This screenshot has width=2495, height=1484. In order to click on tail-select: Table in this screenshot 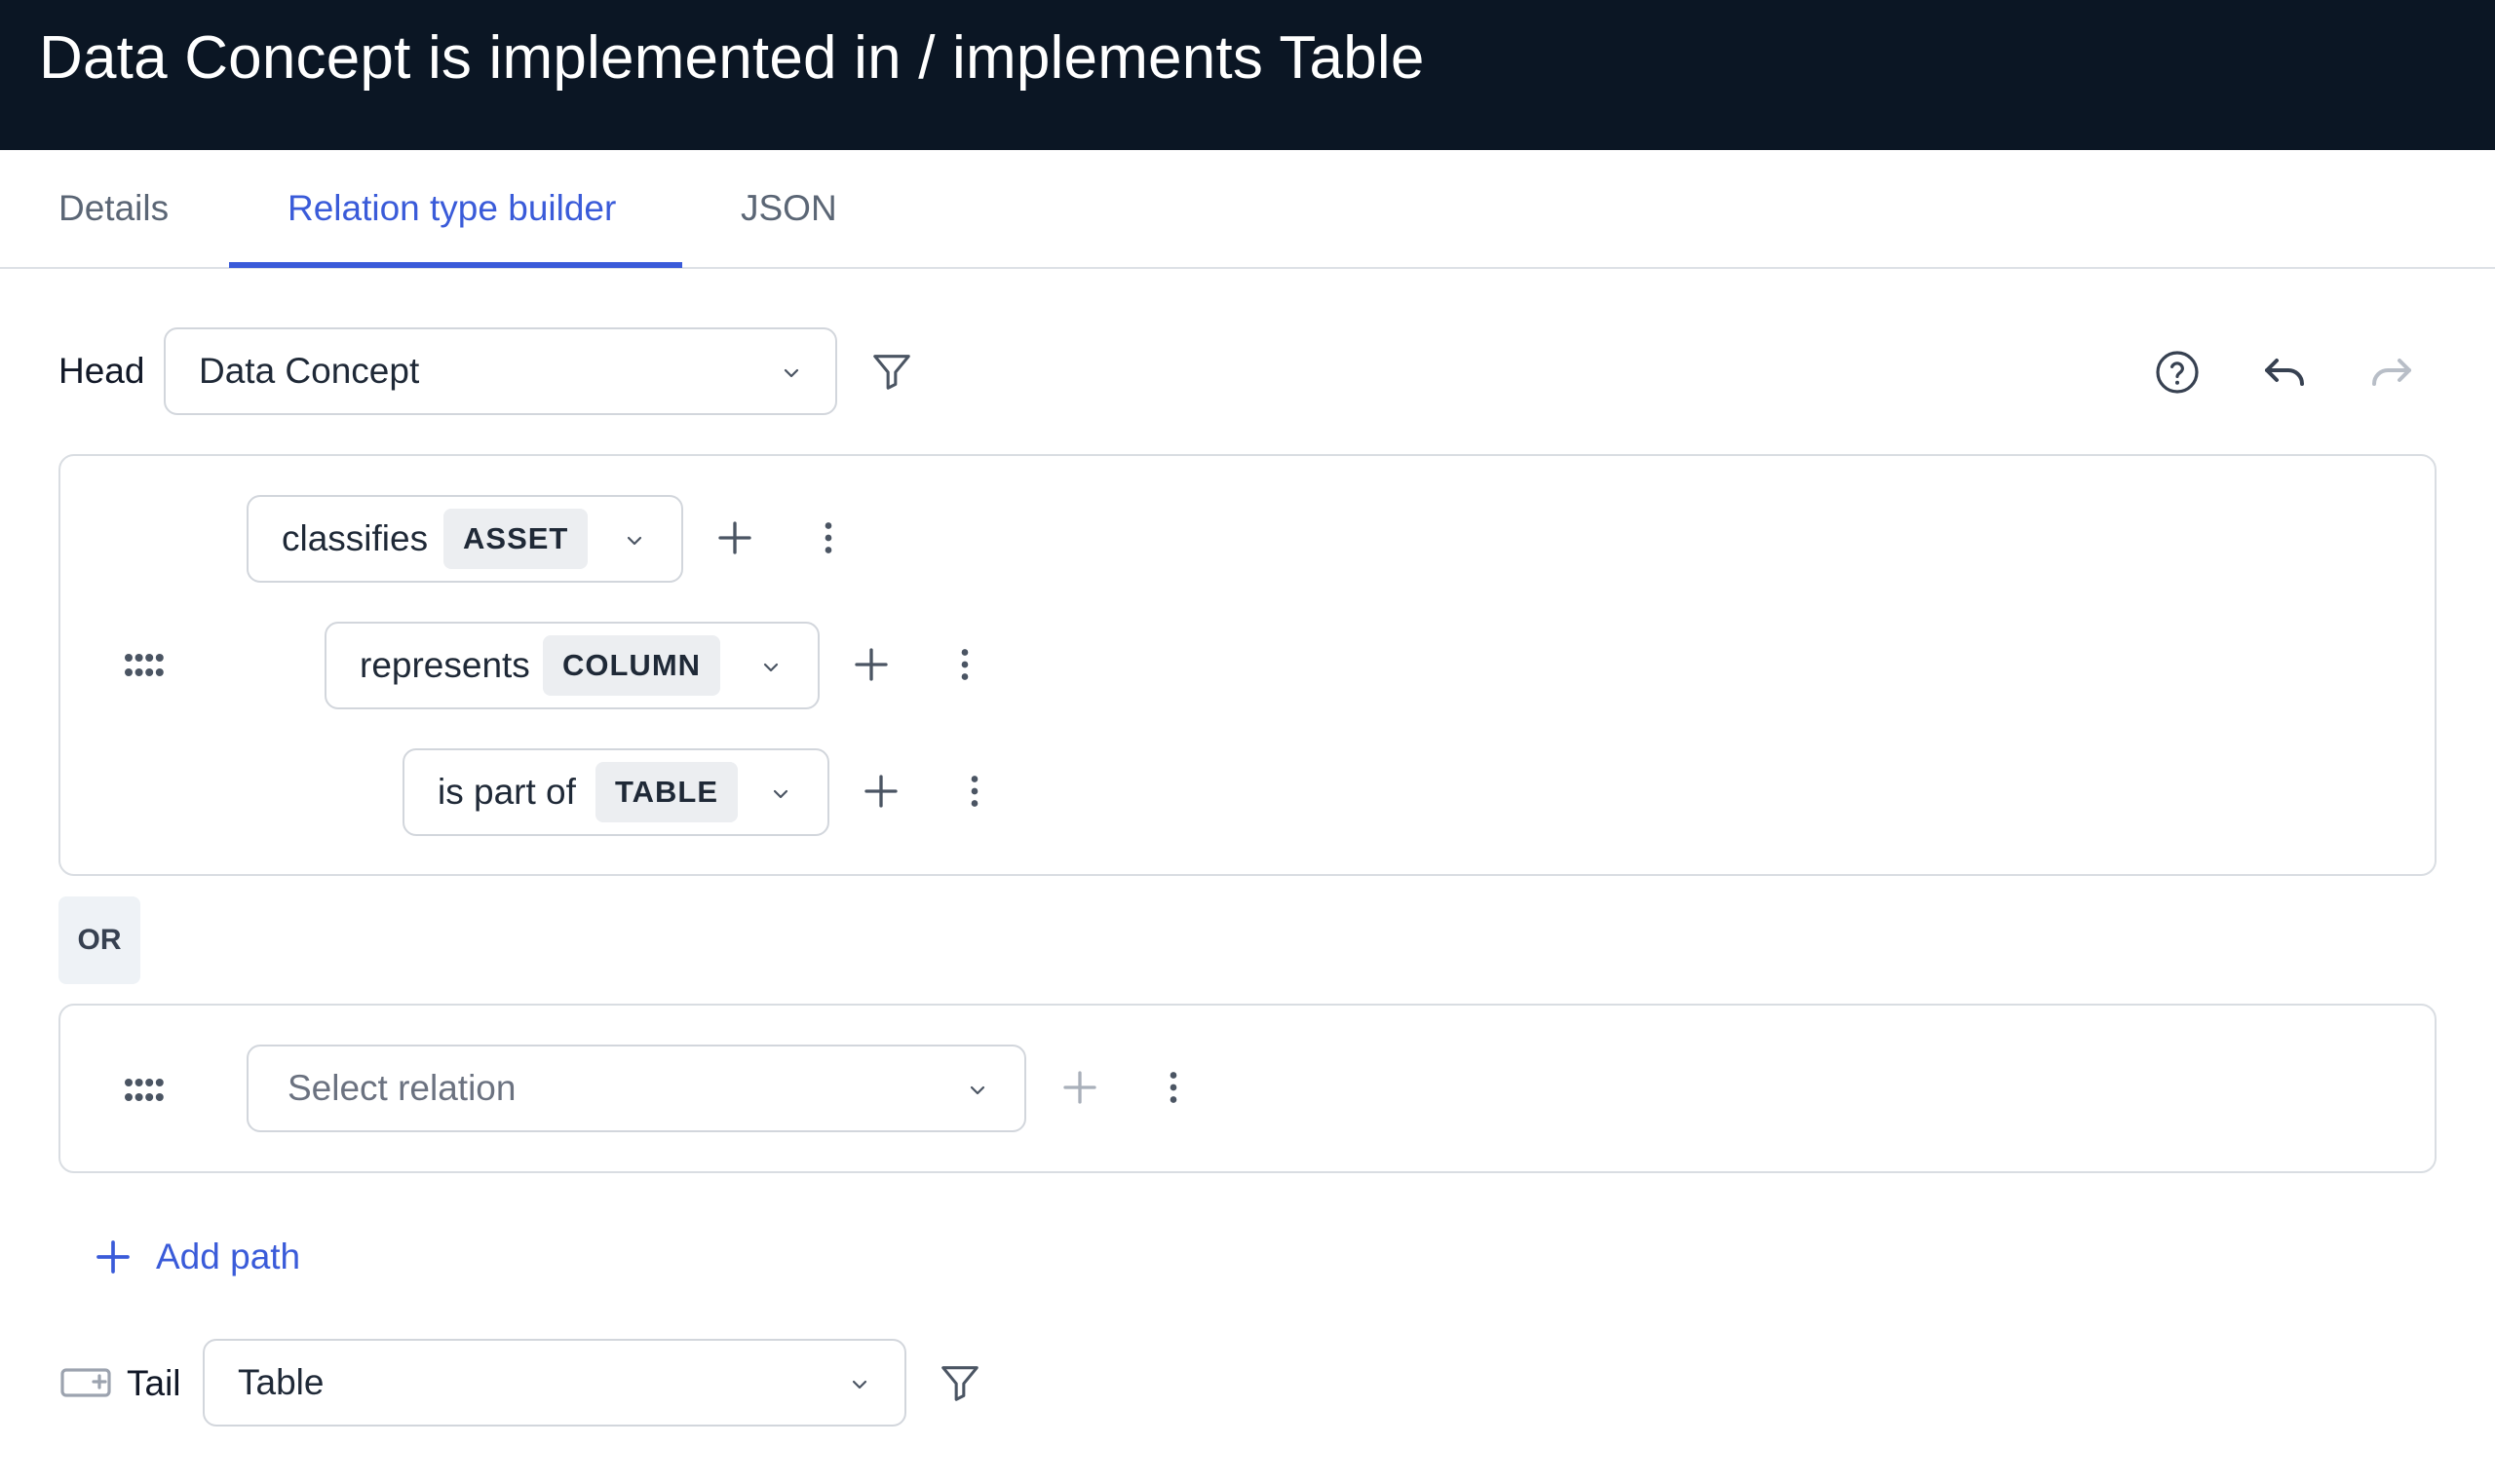, I will do `click(554, 1383)`.